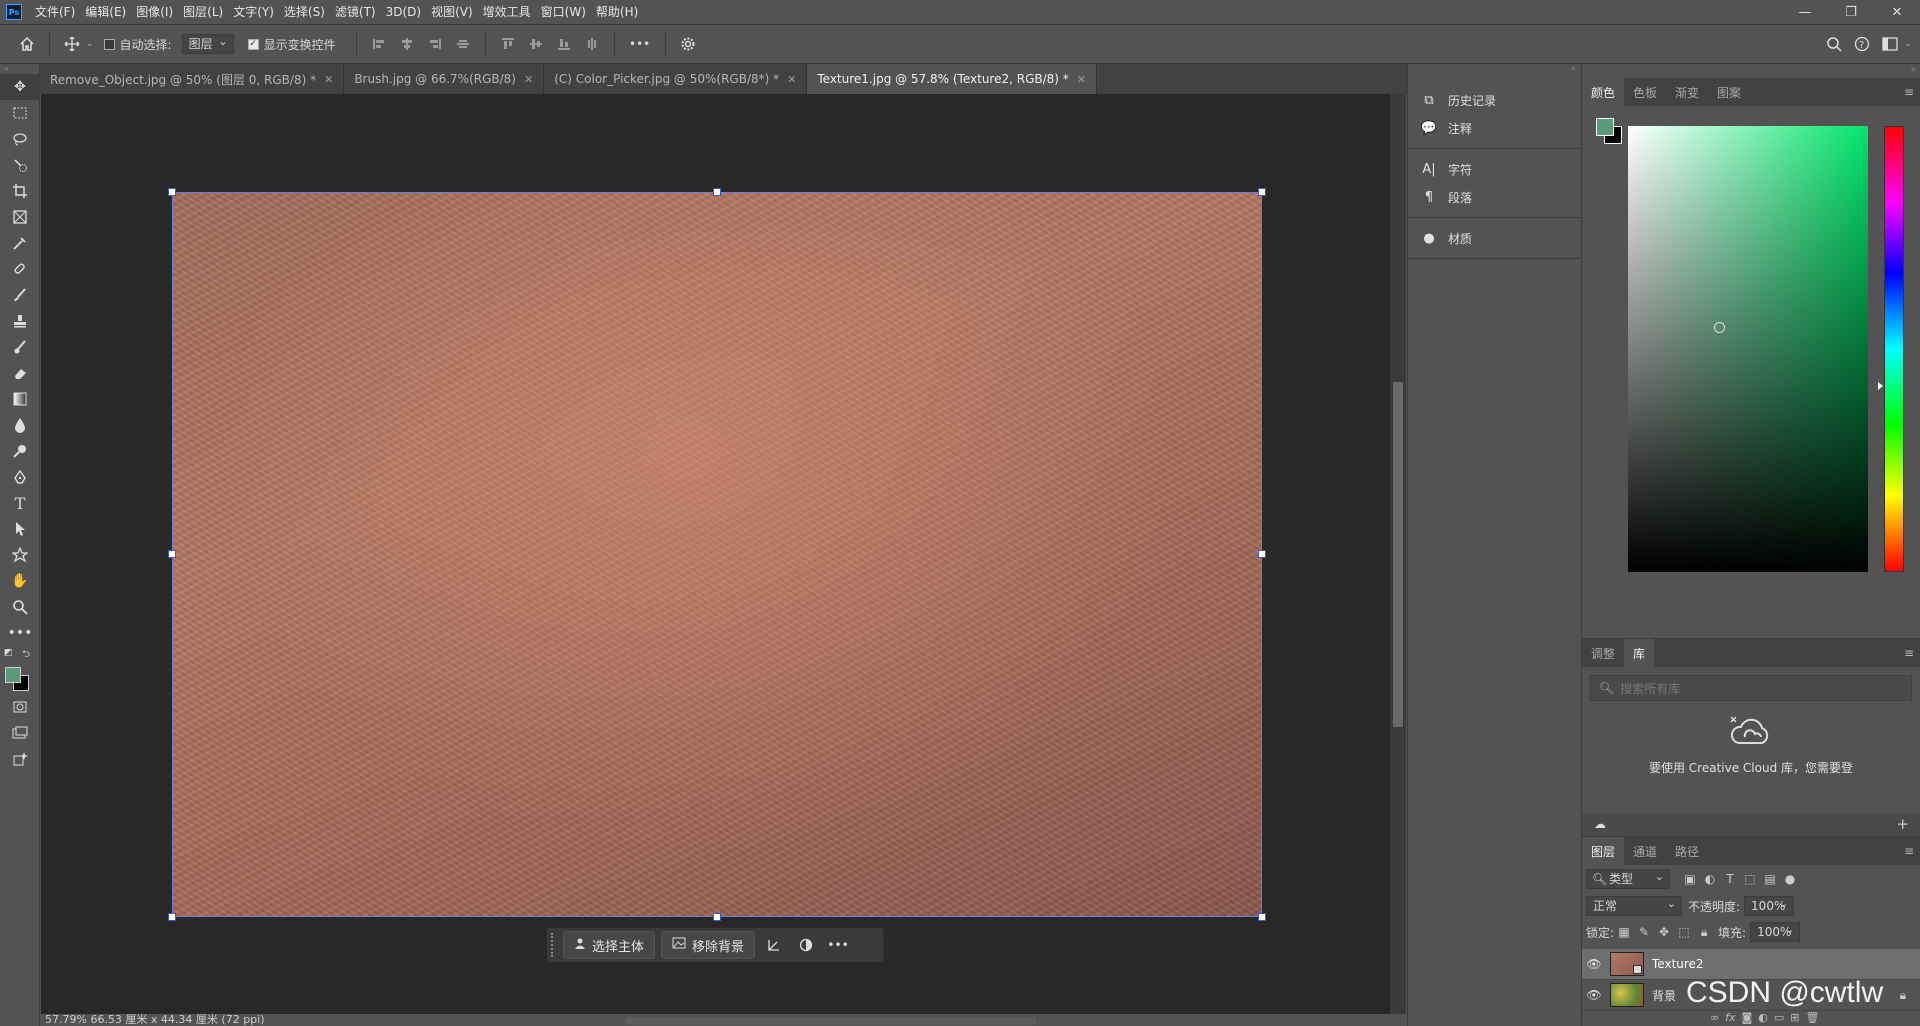 This screenshot has width=1920, height=1026. What do you see at coordinates (1748, 349) in the screenshot?
I see `color-field` at bounding box center [1748, 349].